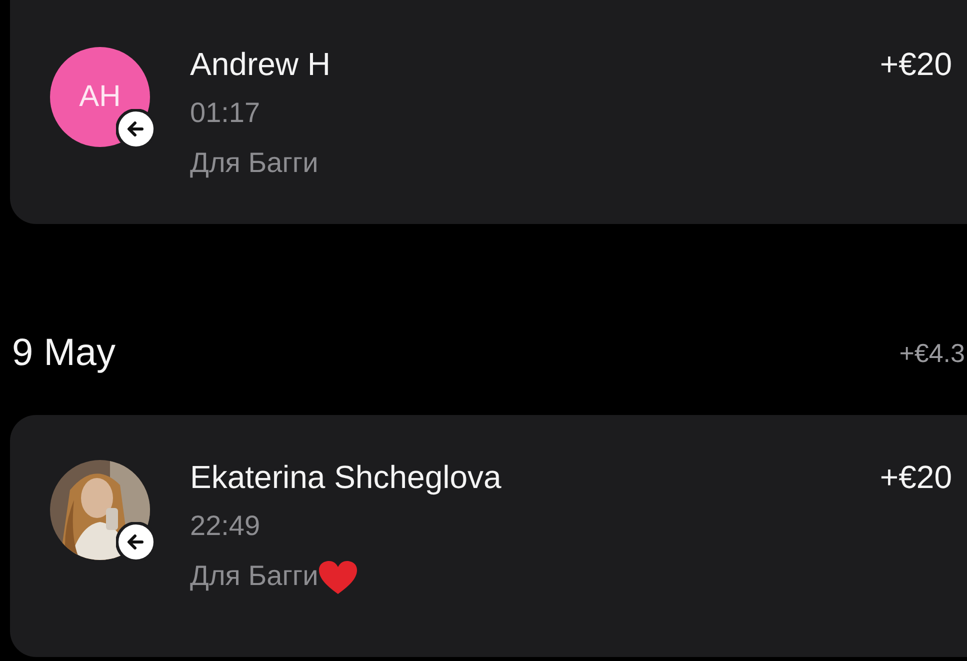  What do you see at coordinates (261, 64) in the screenshot?
I see `sender-name: Andrew H` at bounding box center [261, 64].